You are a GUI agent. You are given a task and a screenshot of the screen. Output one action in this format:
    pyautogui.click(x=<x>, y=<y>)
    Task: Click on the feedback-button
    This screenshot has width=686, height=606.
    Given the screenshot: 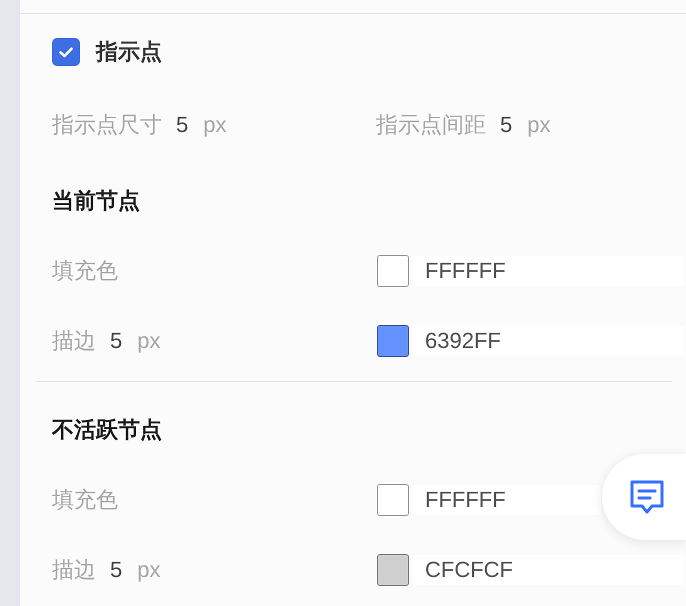 What is the action you would take?
    pyautogui.click(x=644, y=497)
    